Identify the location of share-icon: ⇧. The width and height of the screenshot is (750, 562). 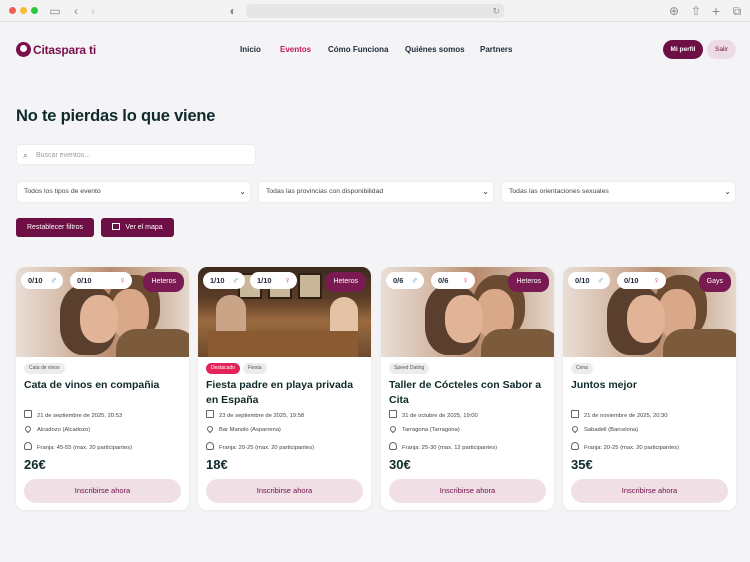
(696, 11).